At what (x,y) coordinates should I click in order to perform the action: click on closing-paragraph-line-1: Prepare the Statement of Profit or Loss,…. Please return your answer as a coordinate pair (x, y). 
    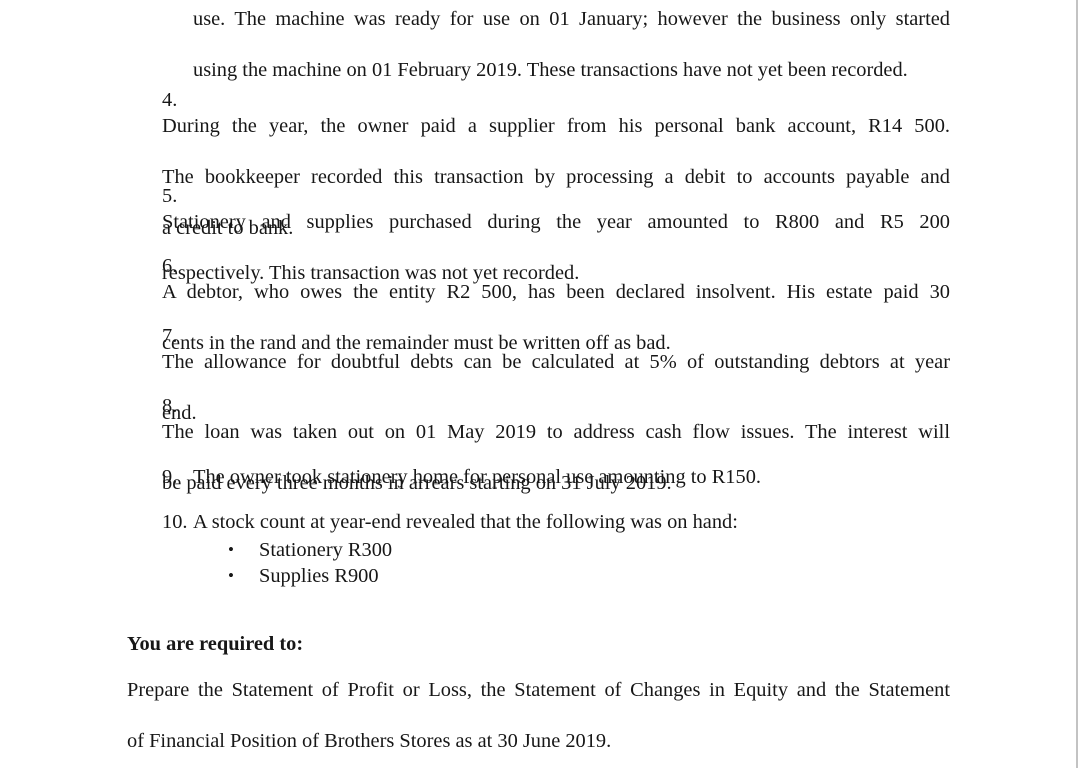
    Looking at the image, I should click on (538, 690).